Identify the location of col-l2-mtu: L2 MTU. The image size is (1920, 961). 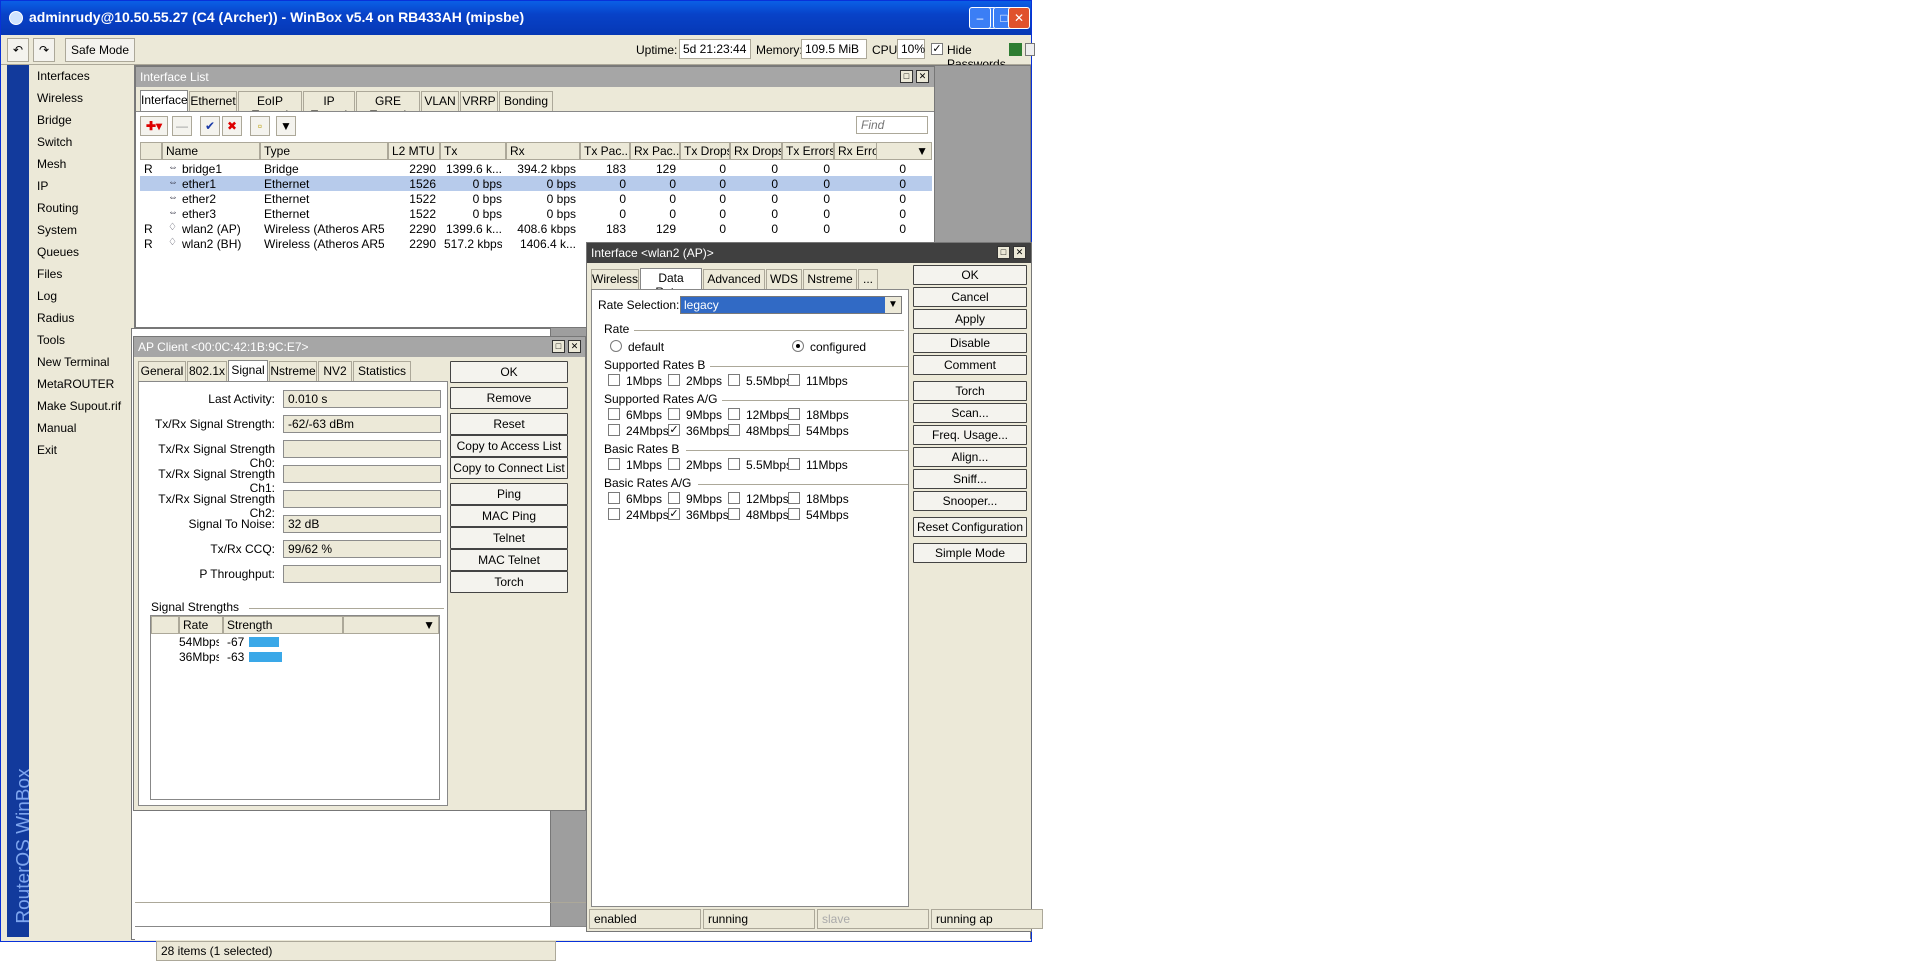
(414, 151).